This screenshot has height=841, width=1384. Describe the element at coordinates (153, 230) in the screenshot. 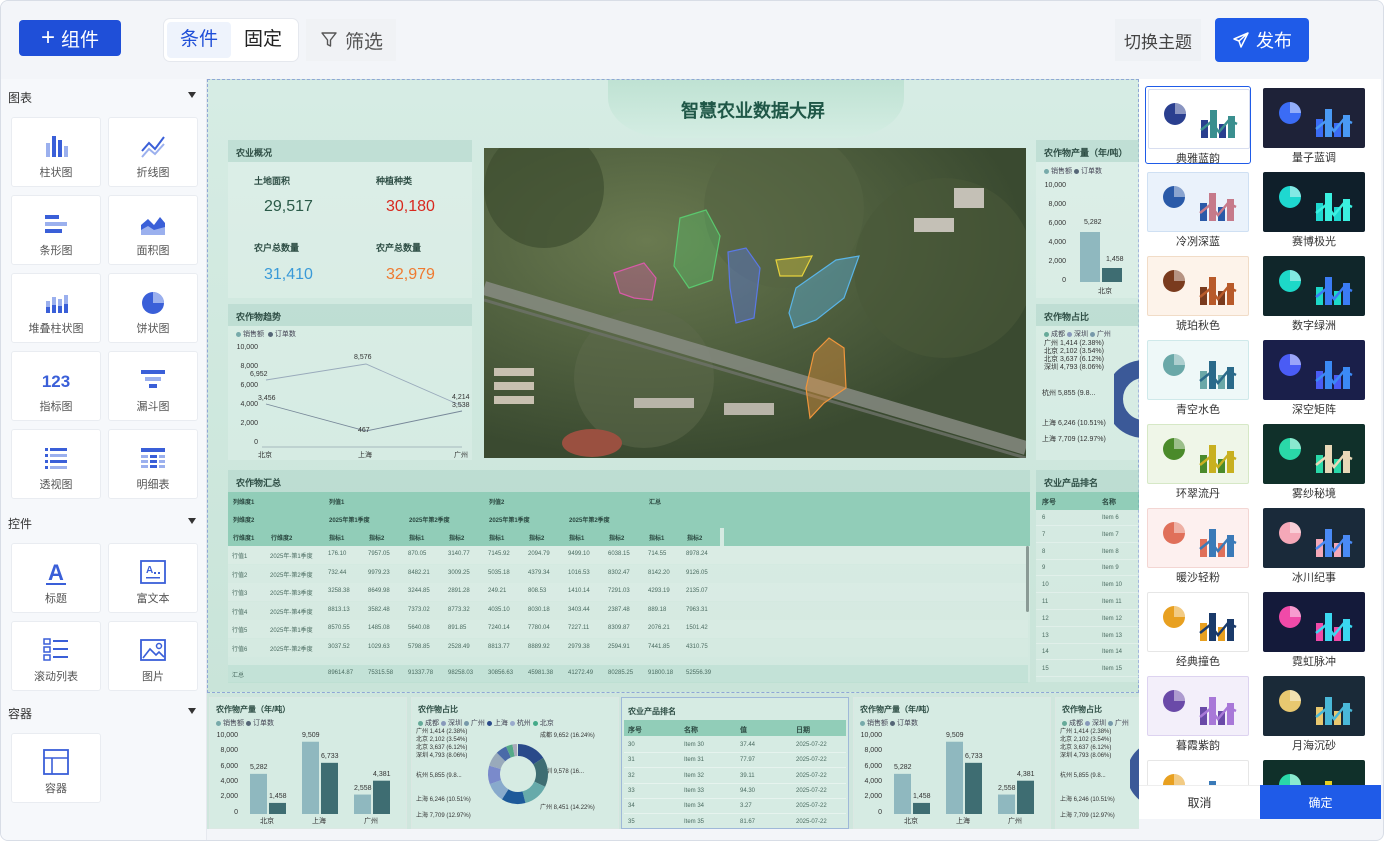

I see `component-area-chart: 面积图` at that location.